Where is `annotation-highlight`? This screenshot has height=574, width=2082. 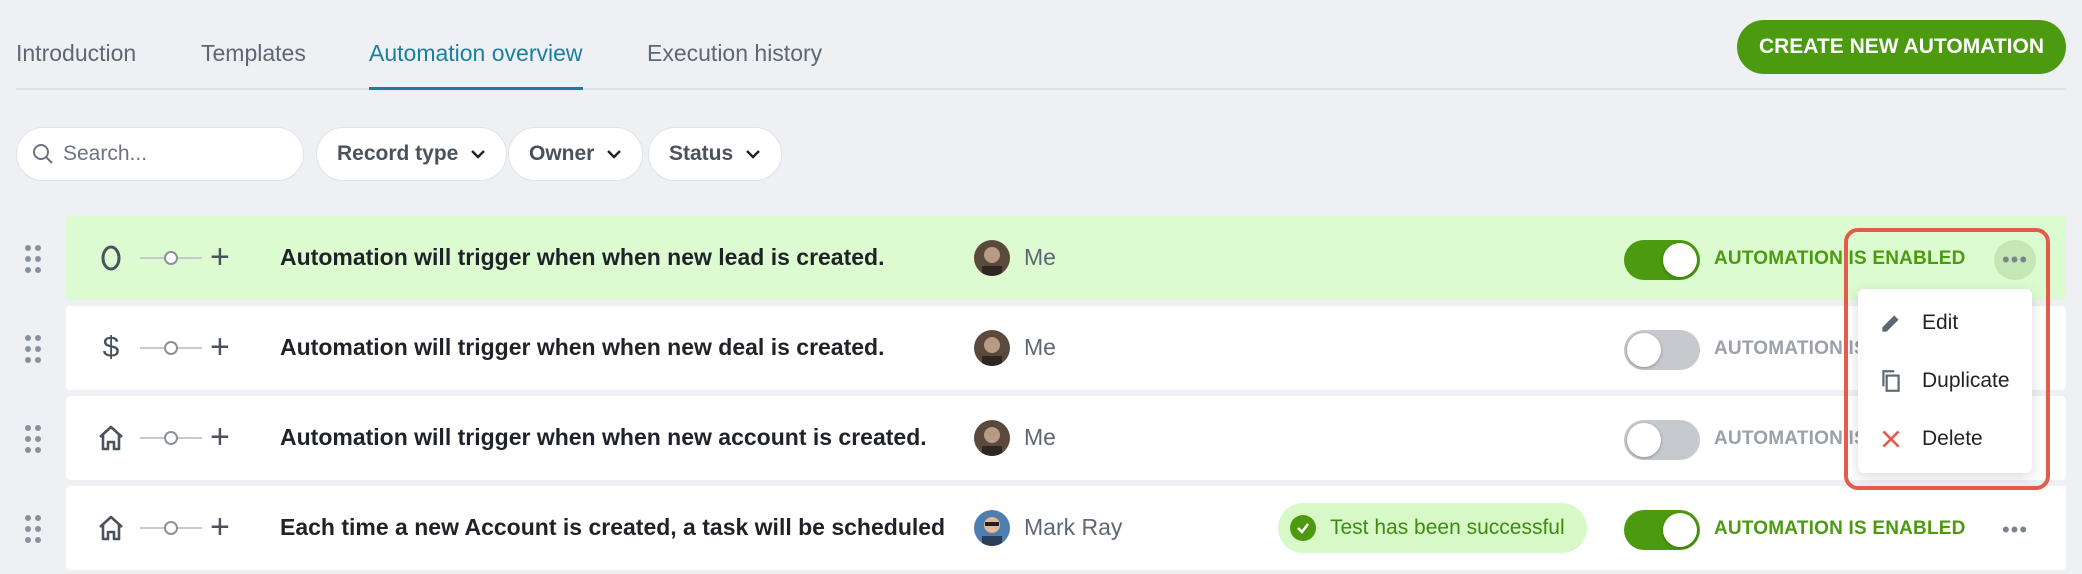 annotation-highlight is located at coordinates (1947, 359).